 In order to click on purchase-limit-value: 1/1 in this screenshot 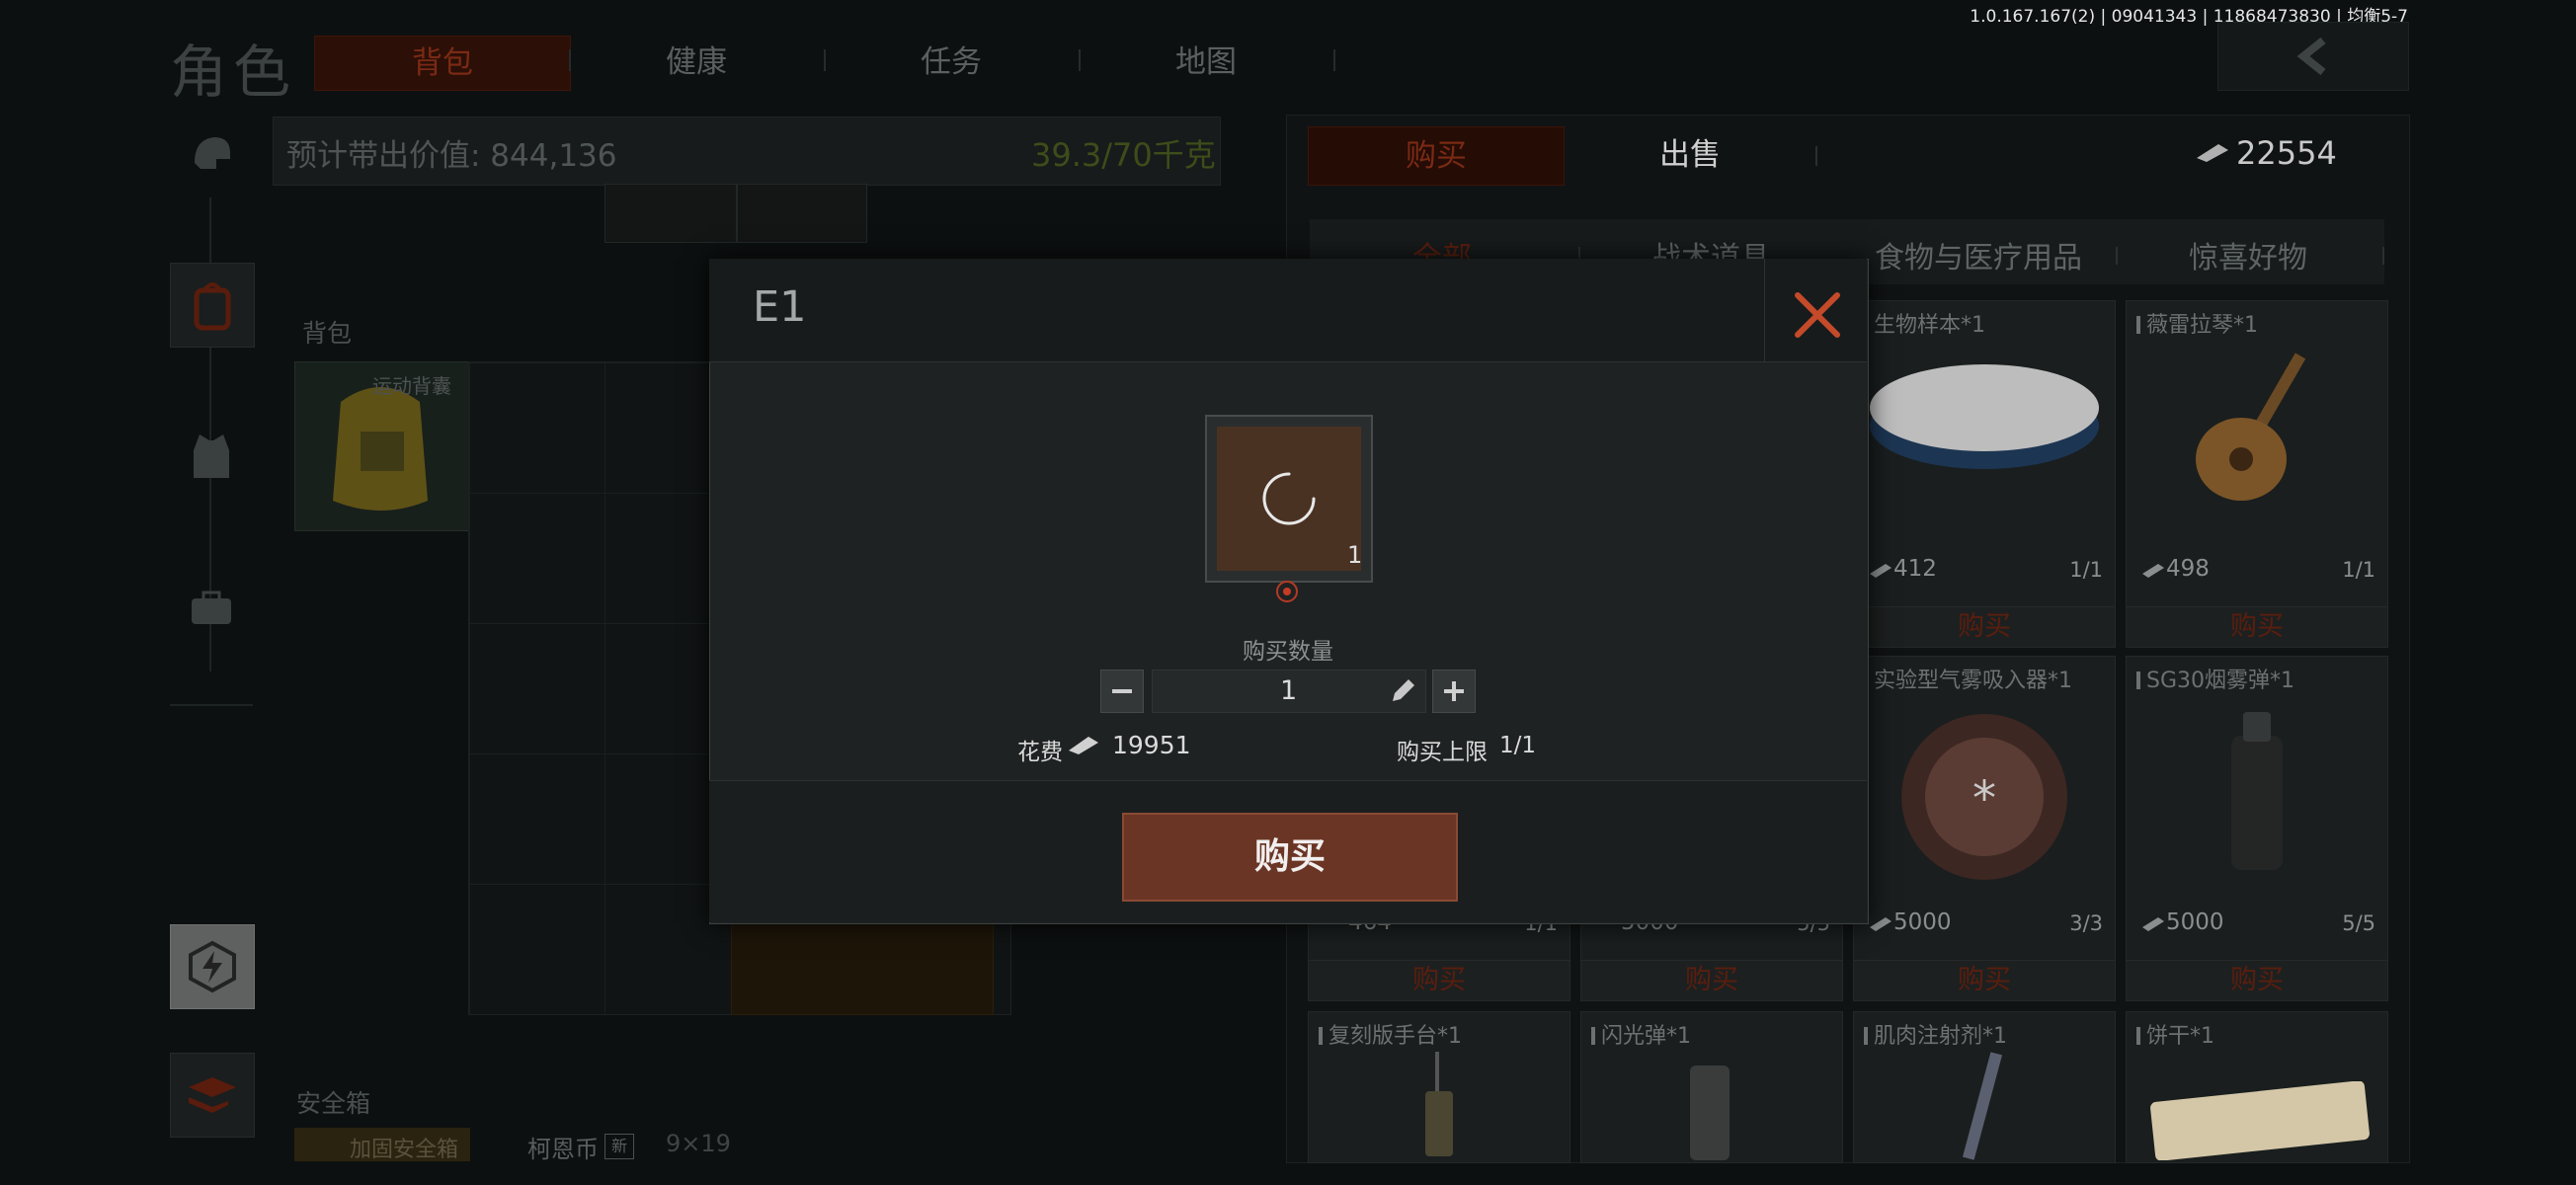, I will do `click(1518, 745)`.